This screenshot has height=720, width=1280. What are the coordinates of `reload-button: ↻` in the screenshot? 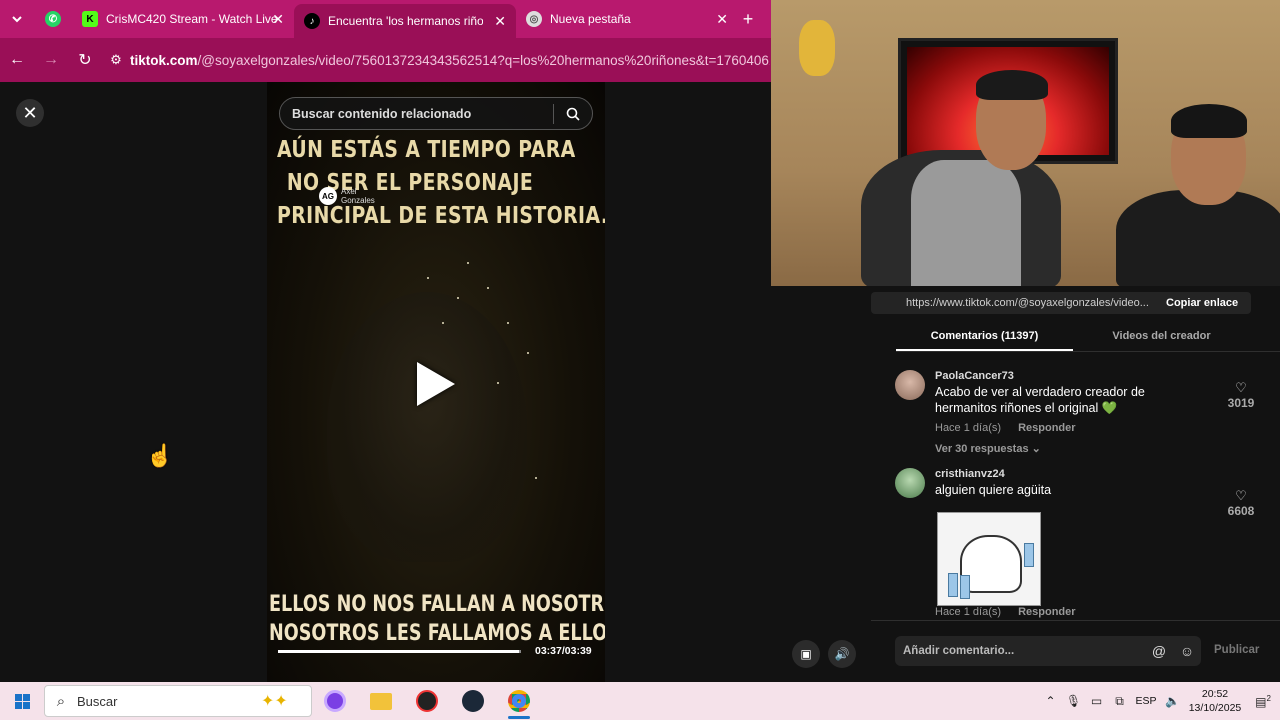 It's located at (85, 60).